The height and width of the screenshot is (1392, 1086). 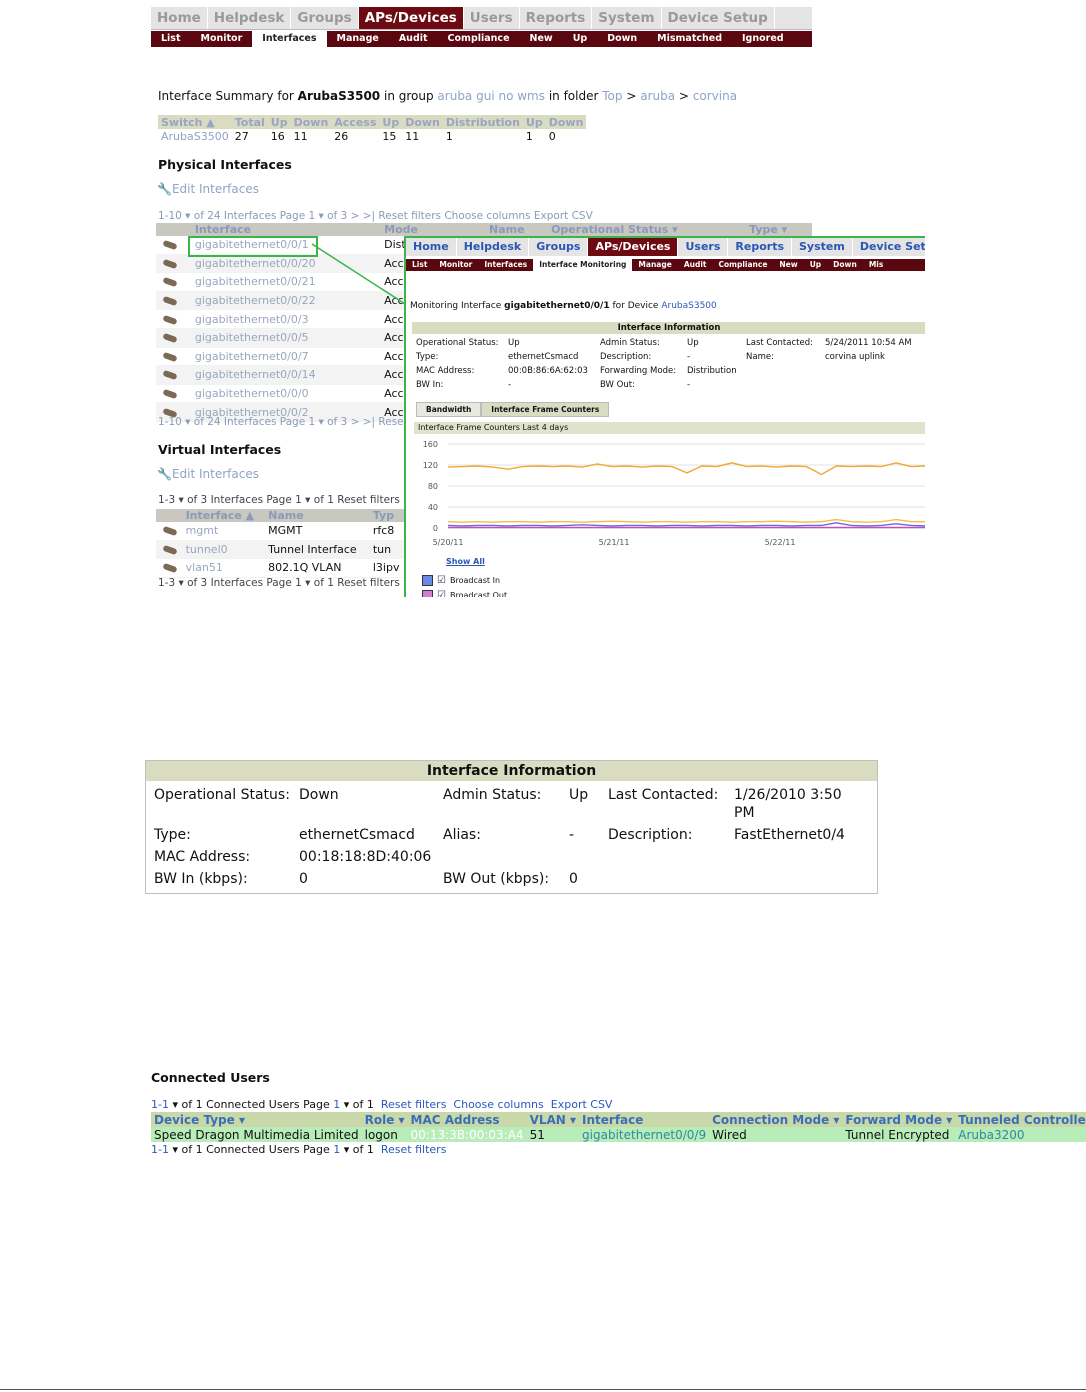 What do you see at coordinates (256, 1119) in the screenshot?
I see `column-header: Device Type ▾` at bounding box center [256, 1119].